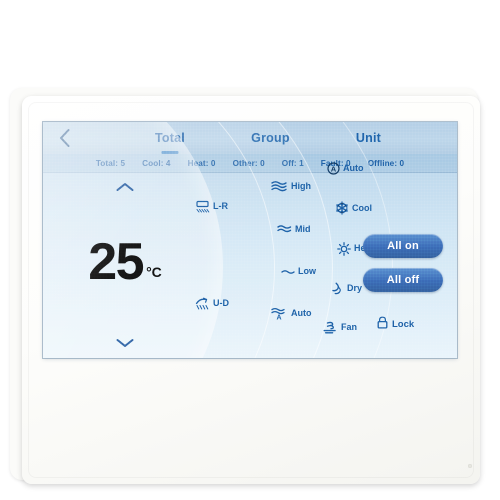  Describe the element at coordinates (221, 303) in the screenshot. I see `swing-option-label: U-D` at that location.